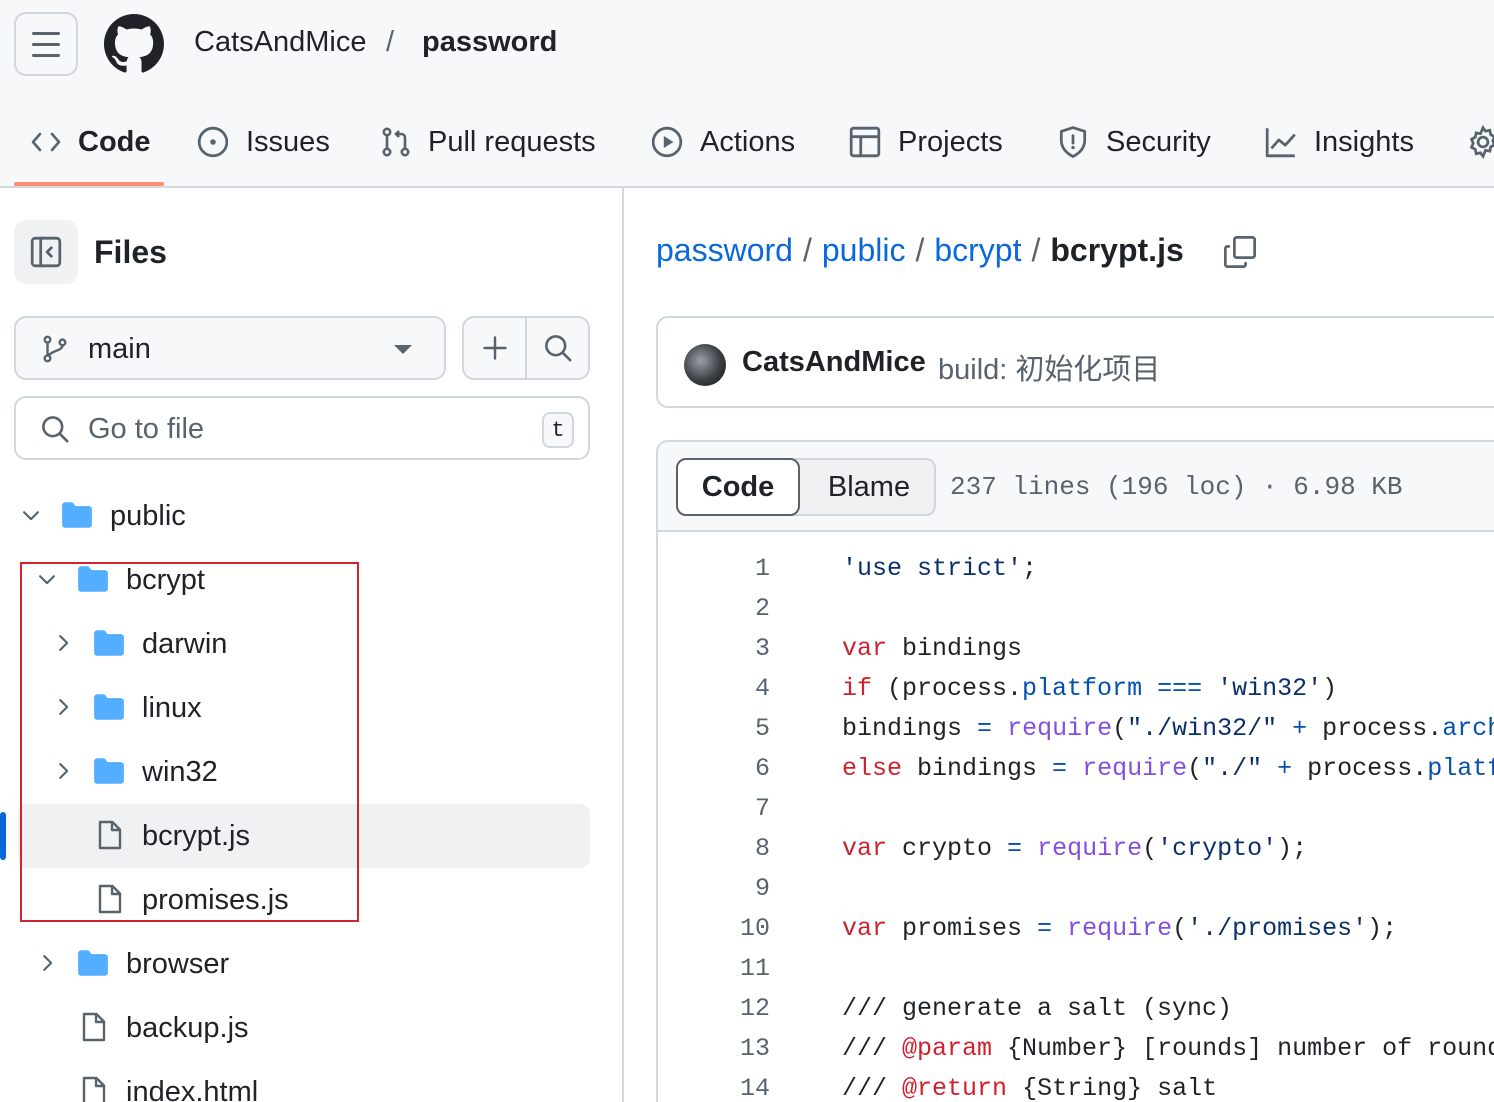 This screenshot has height=1102, width=1494. I want to click on code-line: 3 var bindings, so click(1076, 648).